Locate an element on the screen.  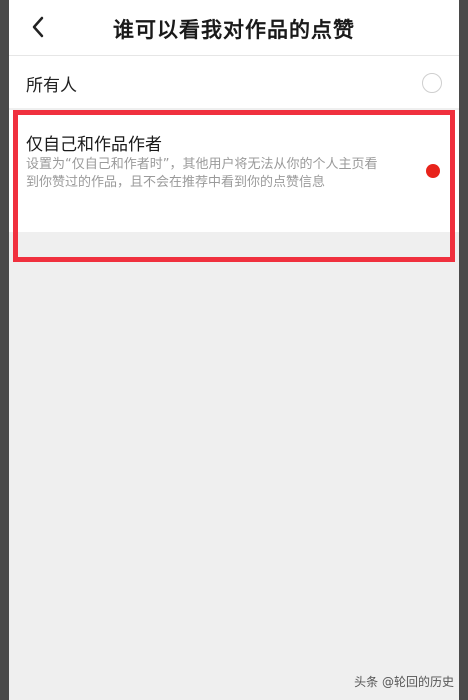
header-bar: 谁可以看我对作品的点赞 is located at coordinates (234, 28).